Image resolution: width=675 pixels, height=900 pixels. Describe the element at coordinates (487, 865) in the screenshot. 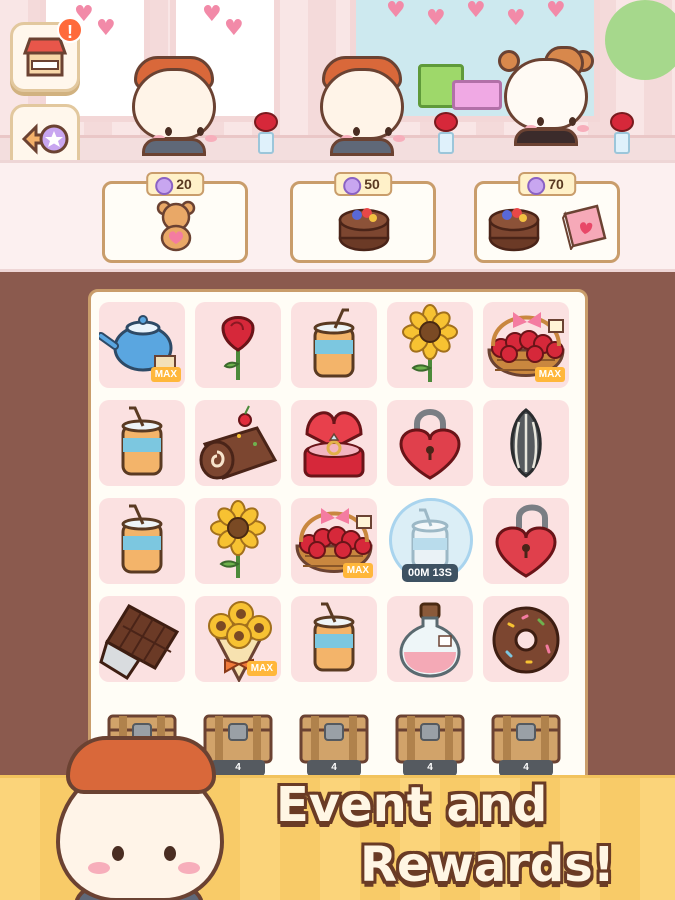

I see `banner-title-line2: Rewards!` at that location.